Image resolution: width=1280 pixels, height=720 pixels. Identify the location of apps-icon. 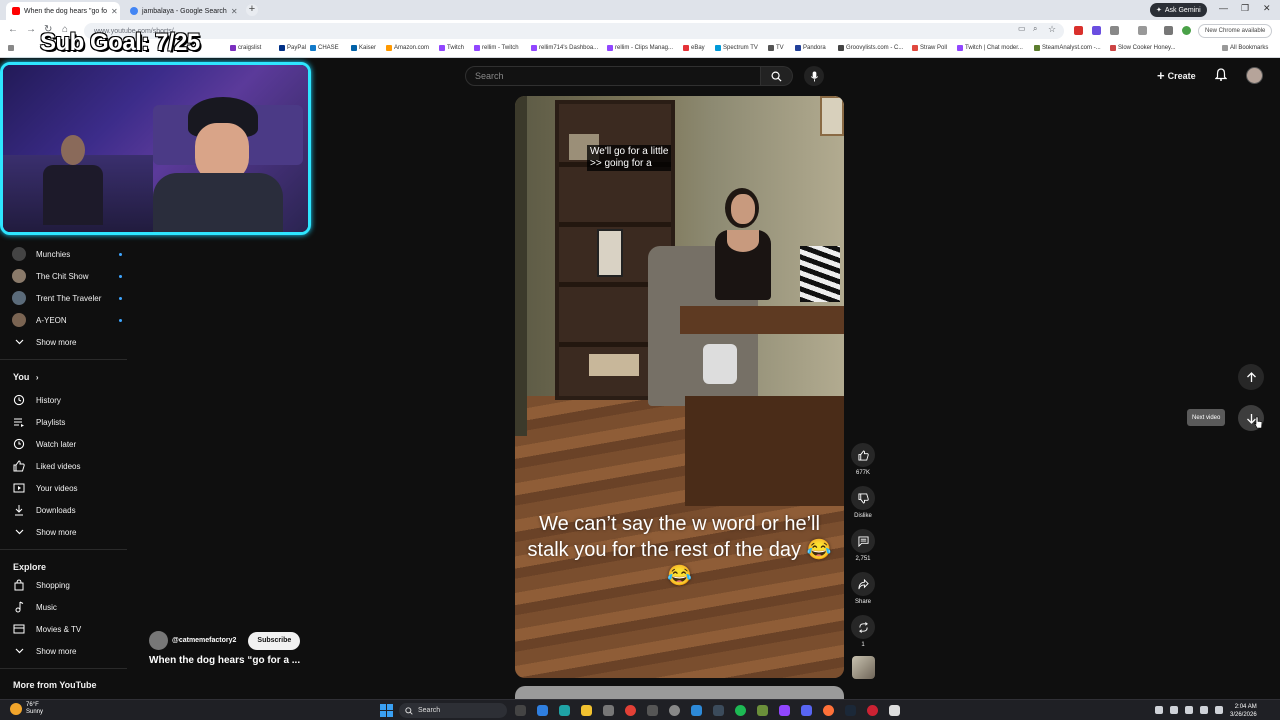
(11, 48).